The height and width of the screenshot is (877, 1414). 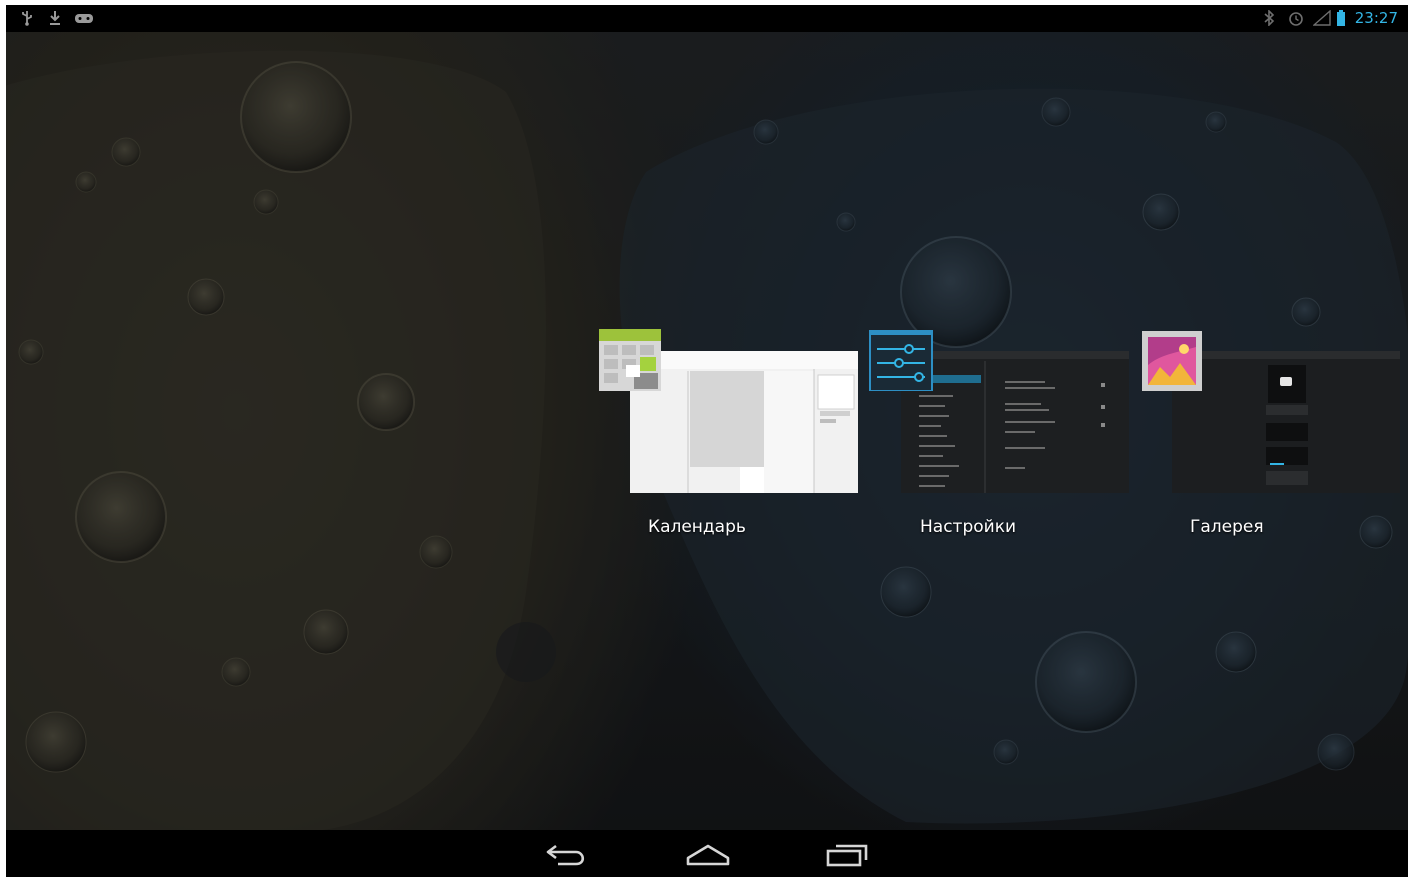 I want to click on recent-app-calendar: Календарь, so click(x=730, y=437).